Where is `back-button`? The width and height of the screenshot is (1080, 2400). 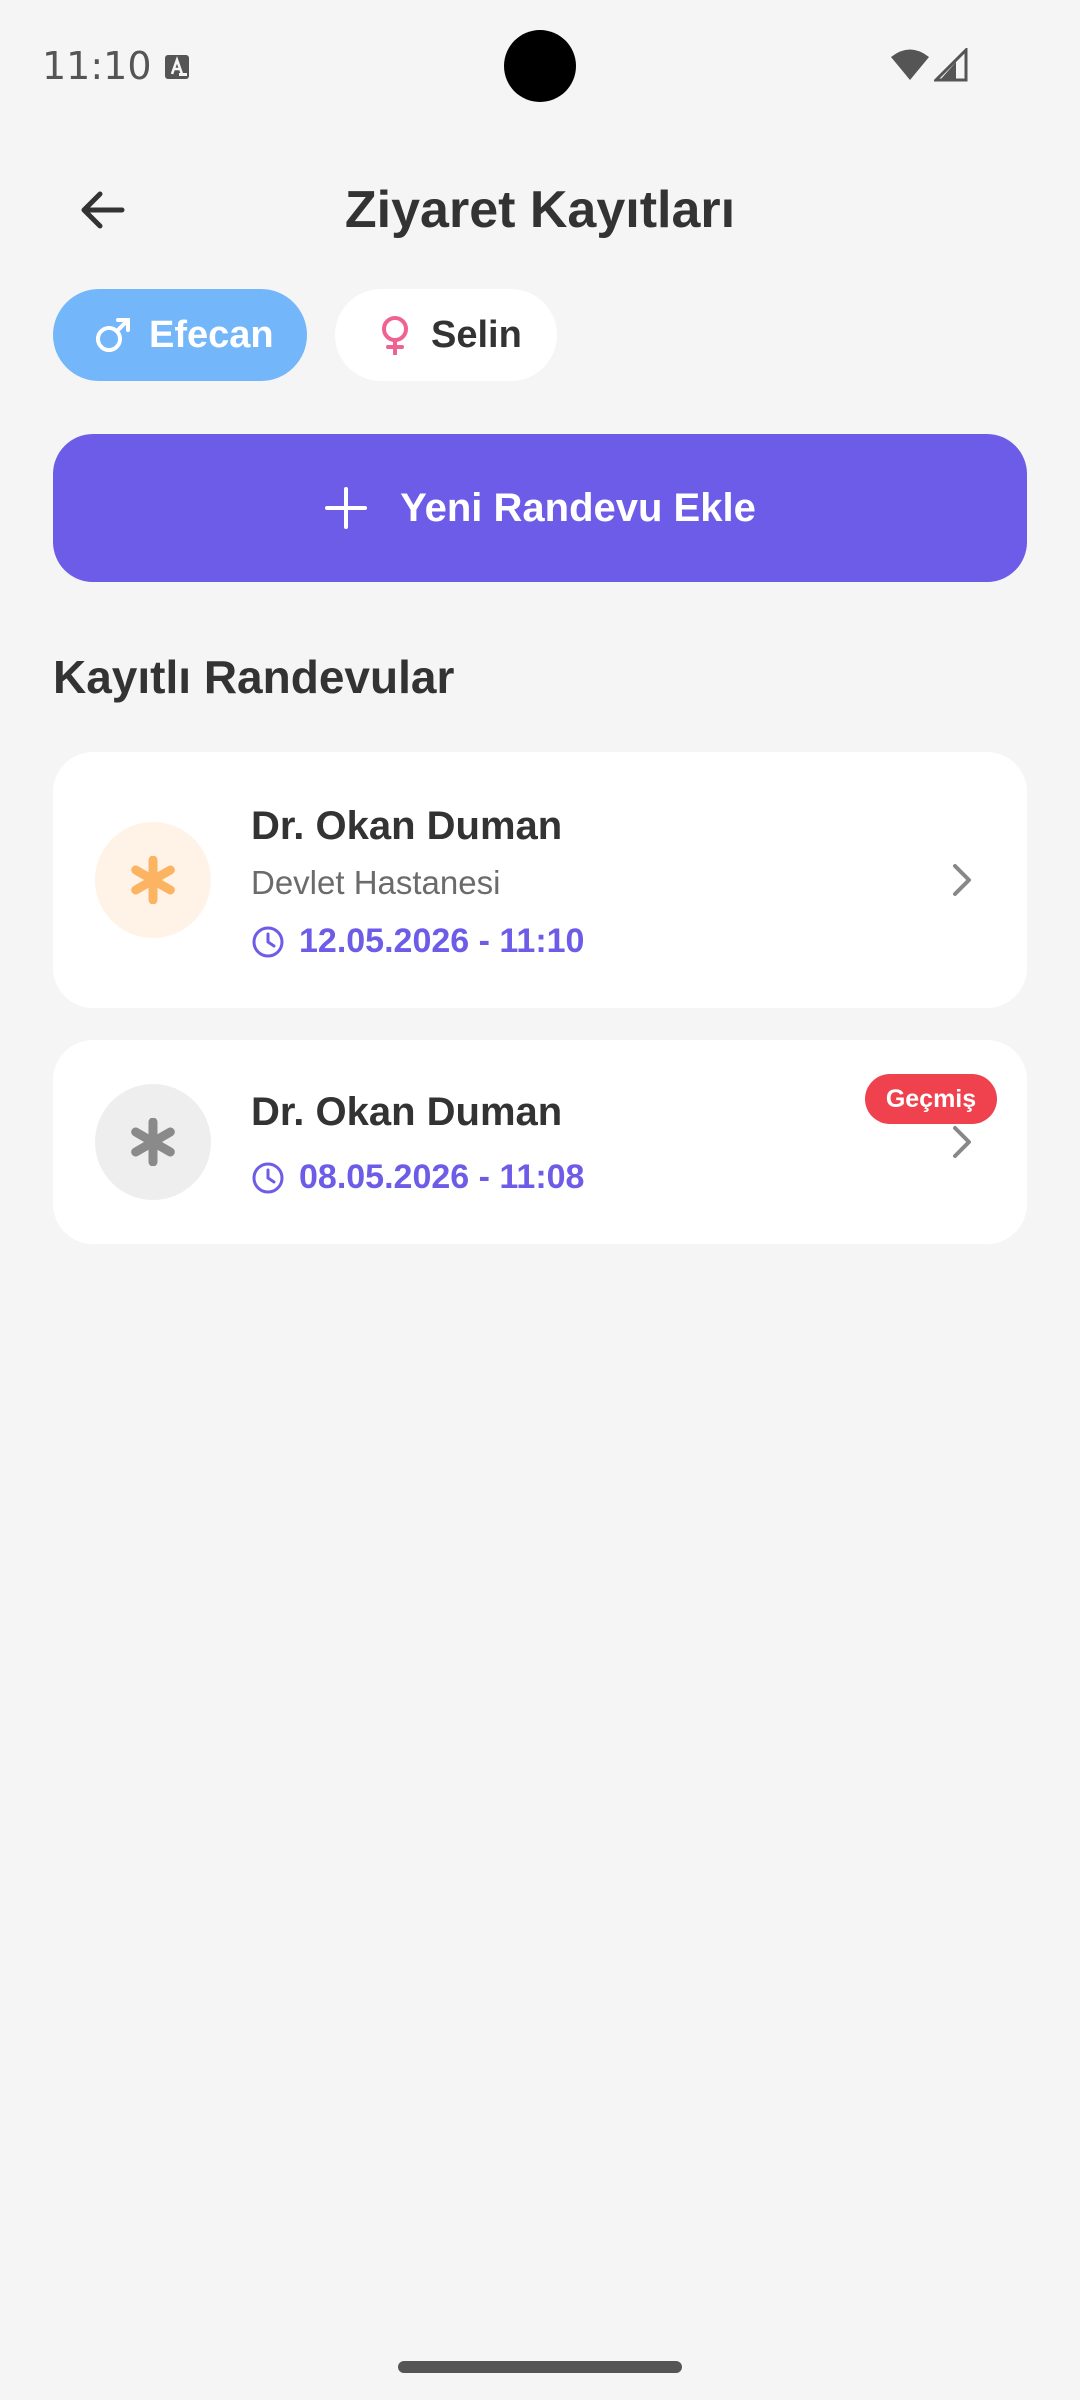 back-button is located at coordinates (105, 210).